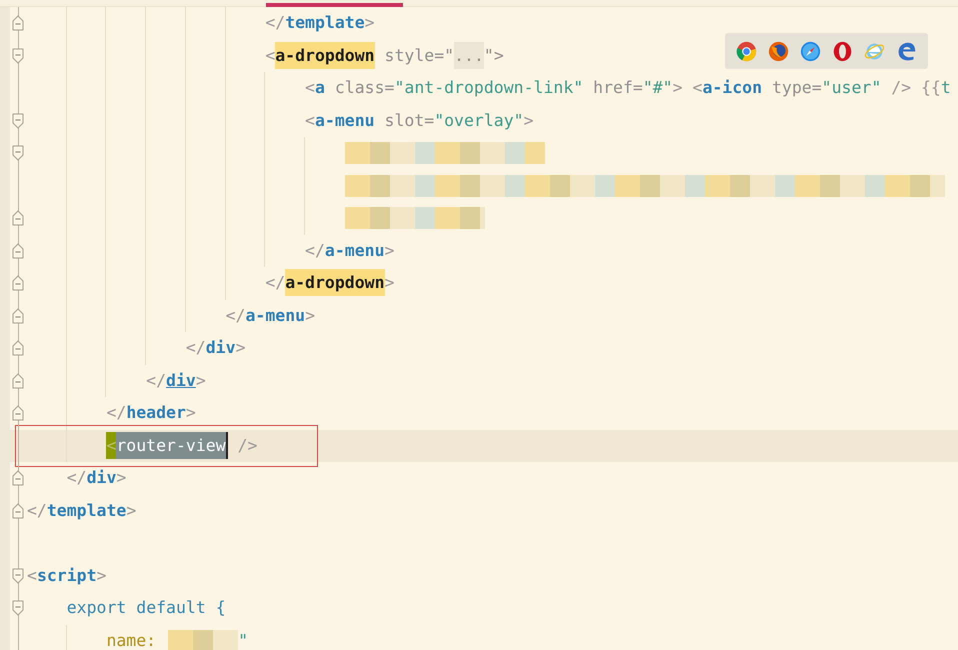 The height and width of the screenshot is (650, 958). I want to click on code-line: <a-menu slot="overlay">, so click(419, 121).